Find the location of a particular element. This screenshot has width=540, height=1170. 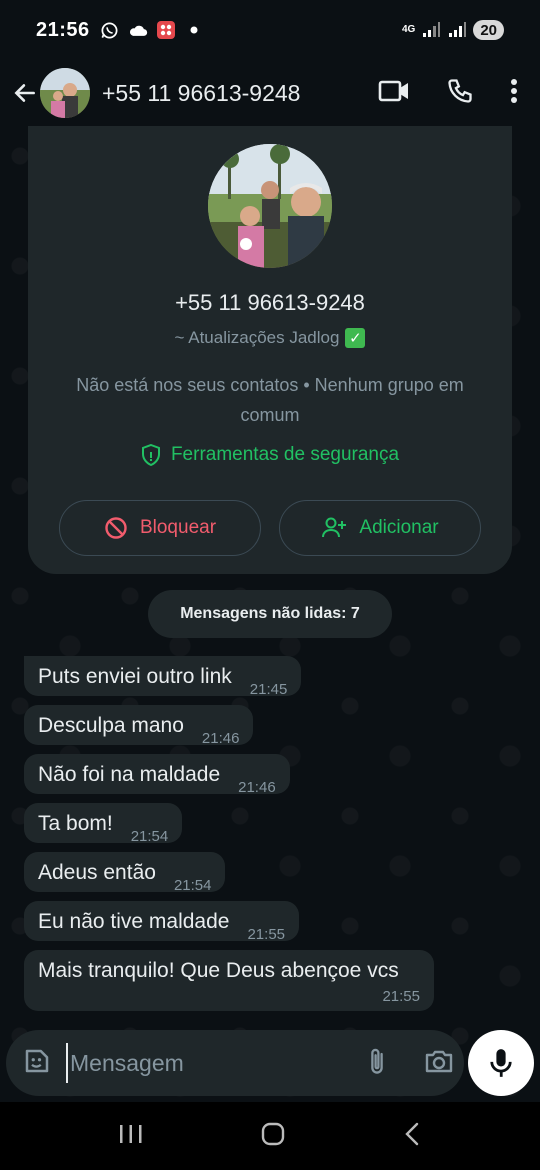

cloud-icon is located at coordinates (138, 30).